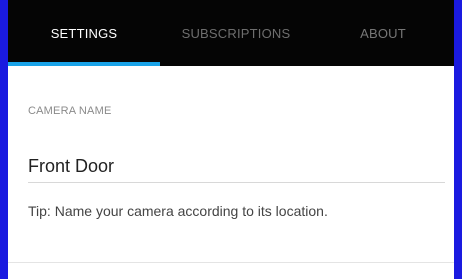 This screenshot has width=462, height=279. What do you see at coordinates (231, 262) in the screenshot?
I see `section-divider` at bounding box center [231, 262].